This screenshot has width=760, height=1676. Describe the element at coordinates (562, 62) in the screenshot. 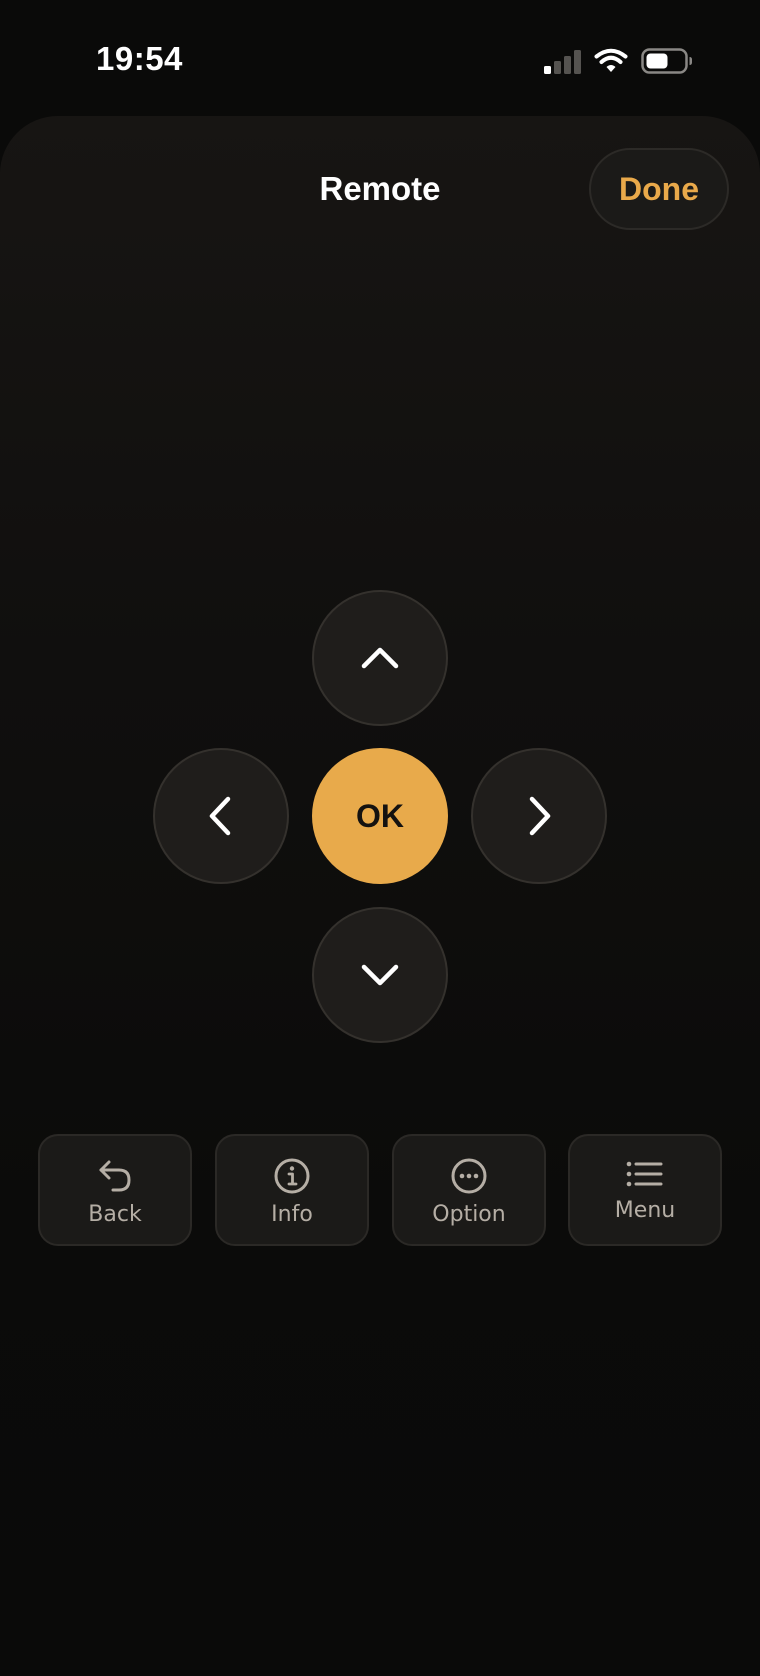

I see `cellular-signal-icon` at that location.